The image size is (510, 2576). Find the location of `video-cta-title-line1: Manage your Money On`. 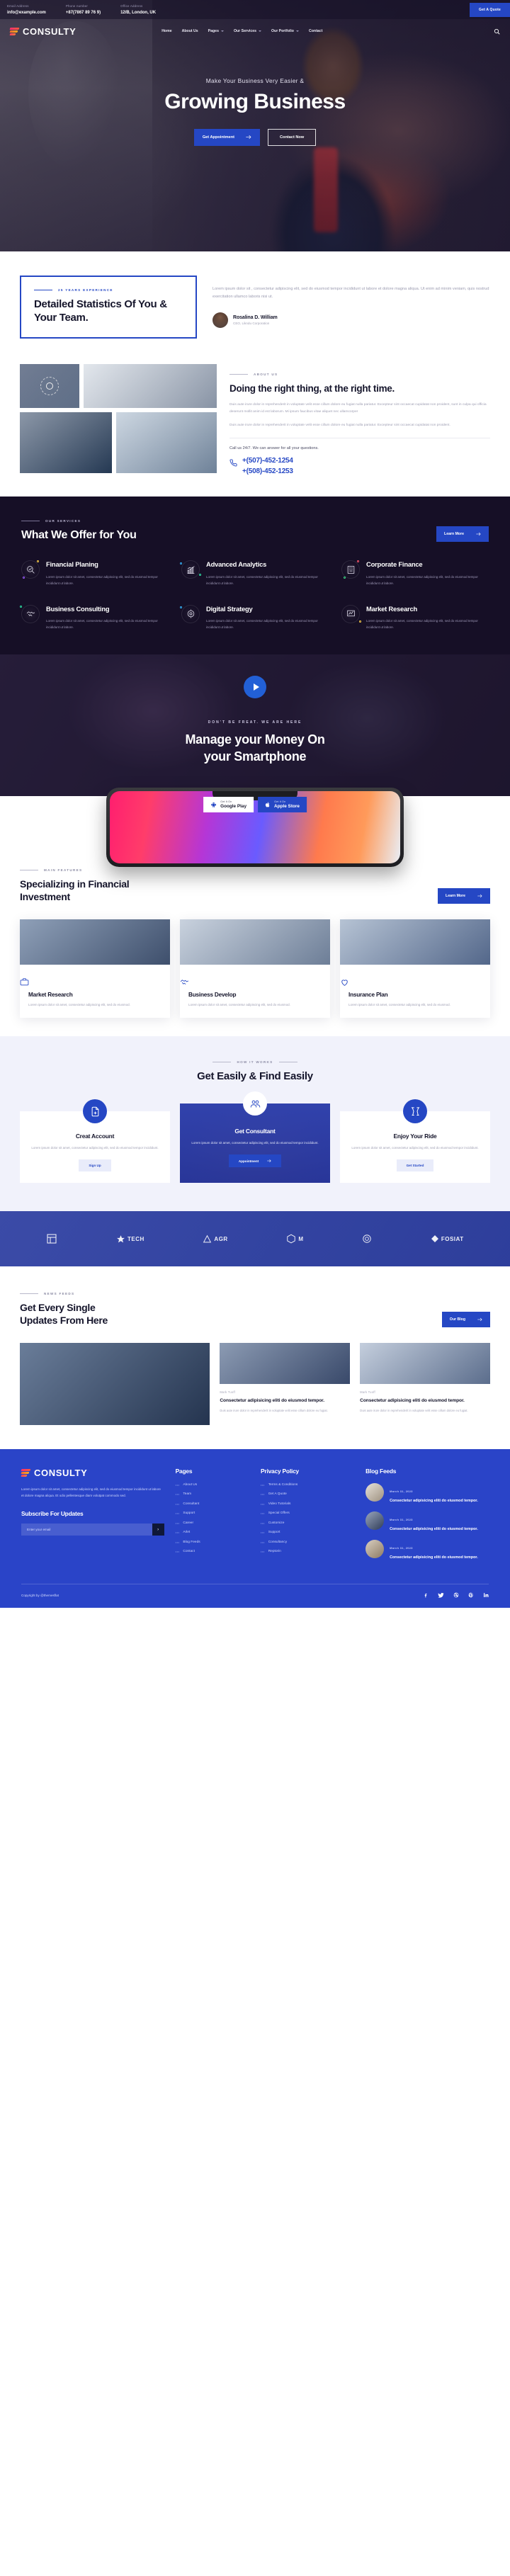

video-cta-title-line1: Manage your Money On is located at coordinates (255, 739).